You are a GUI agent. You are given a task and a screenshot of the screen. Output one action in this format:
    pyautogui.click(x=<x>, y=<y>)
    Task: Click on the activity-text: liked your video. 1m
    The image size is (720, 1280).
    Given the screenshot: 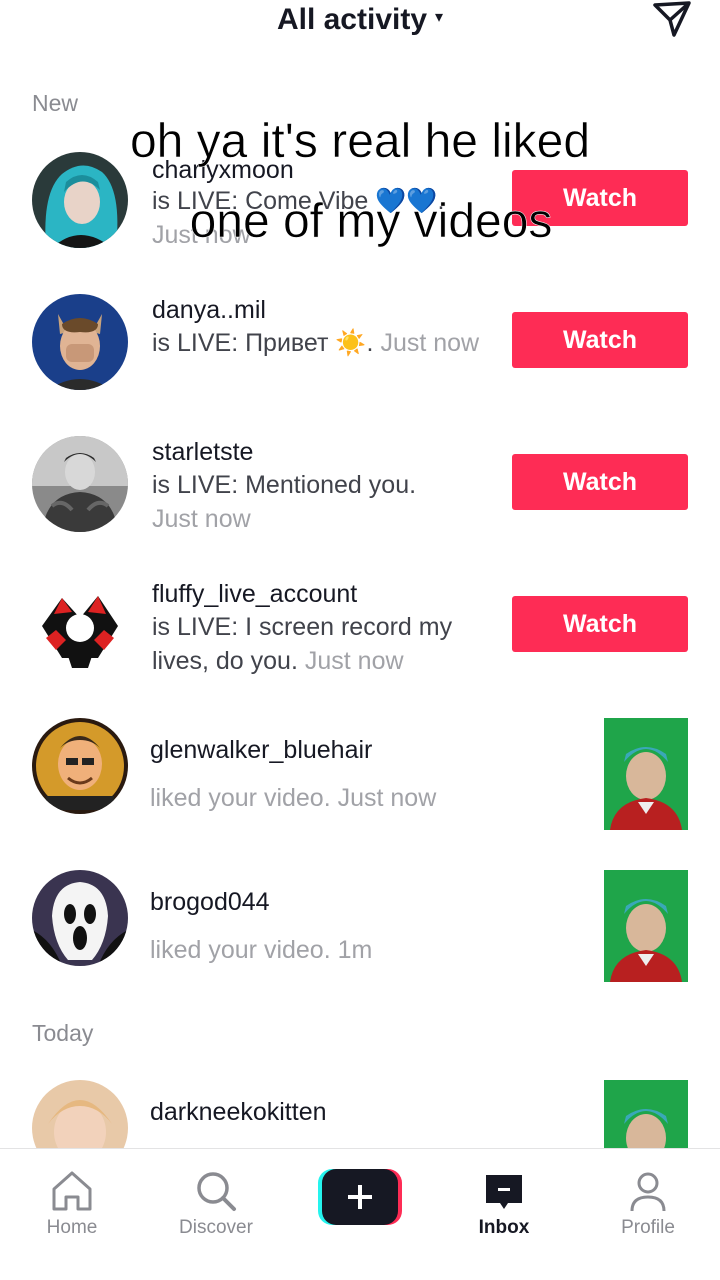 What is the action you would take?
    pyautogui.click(x=261, y=950)
    